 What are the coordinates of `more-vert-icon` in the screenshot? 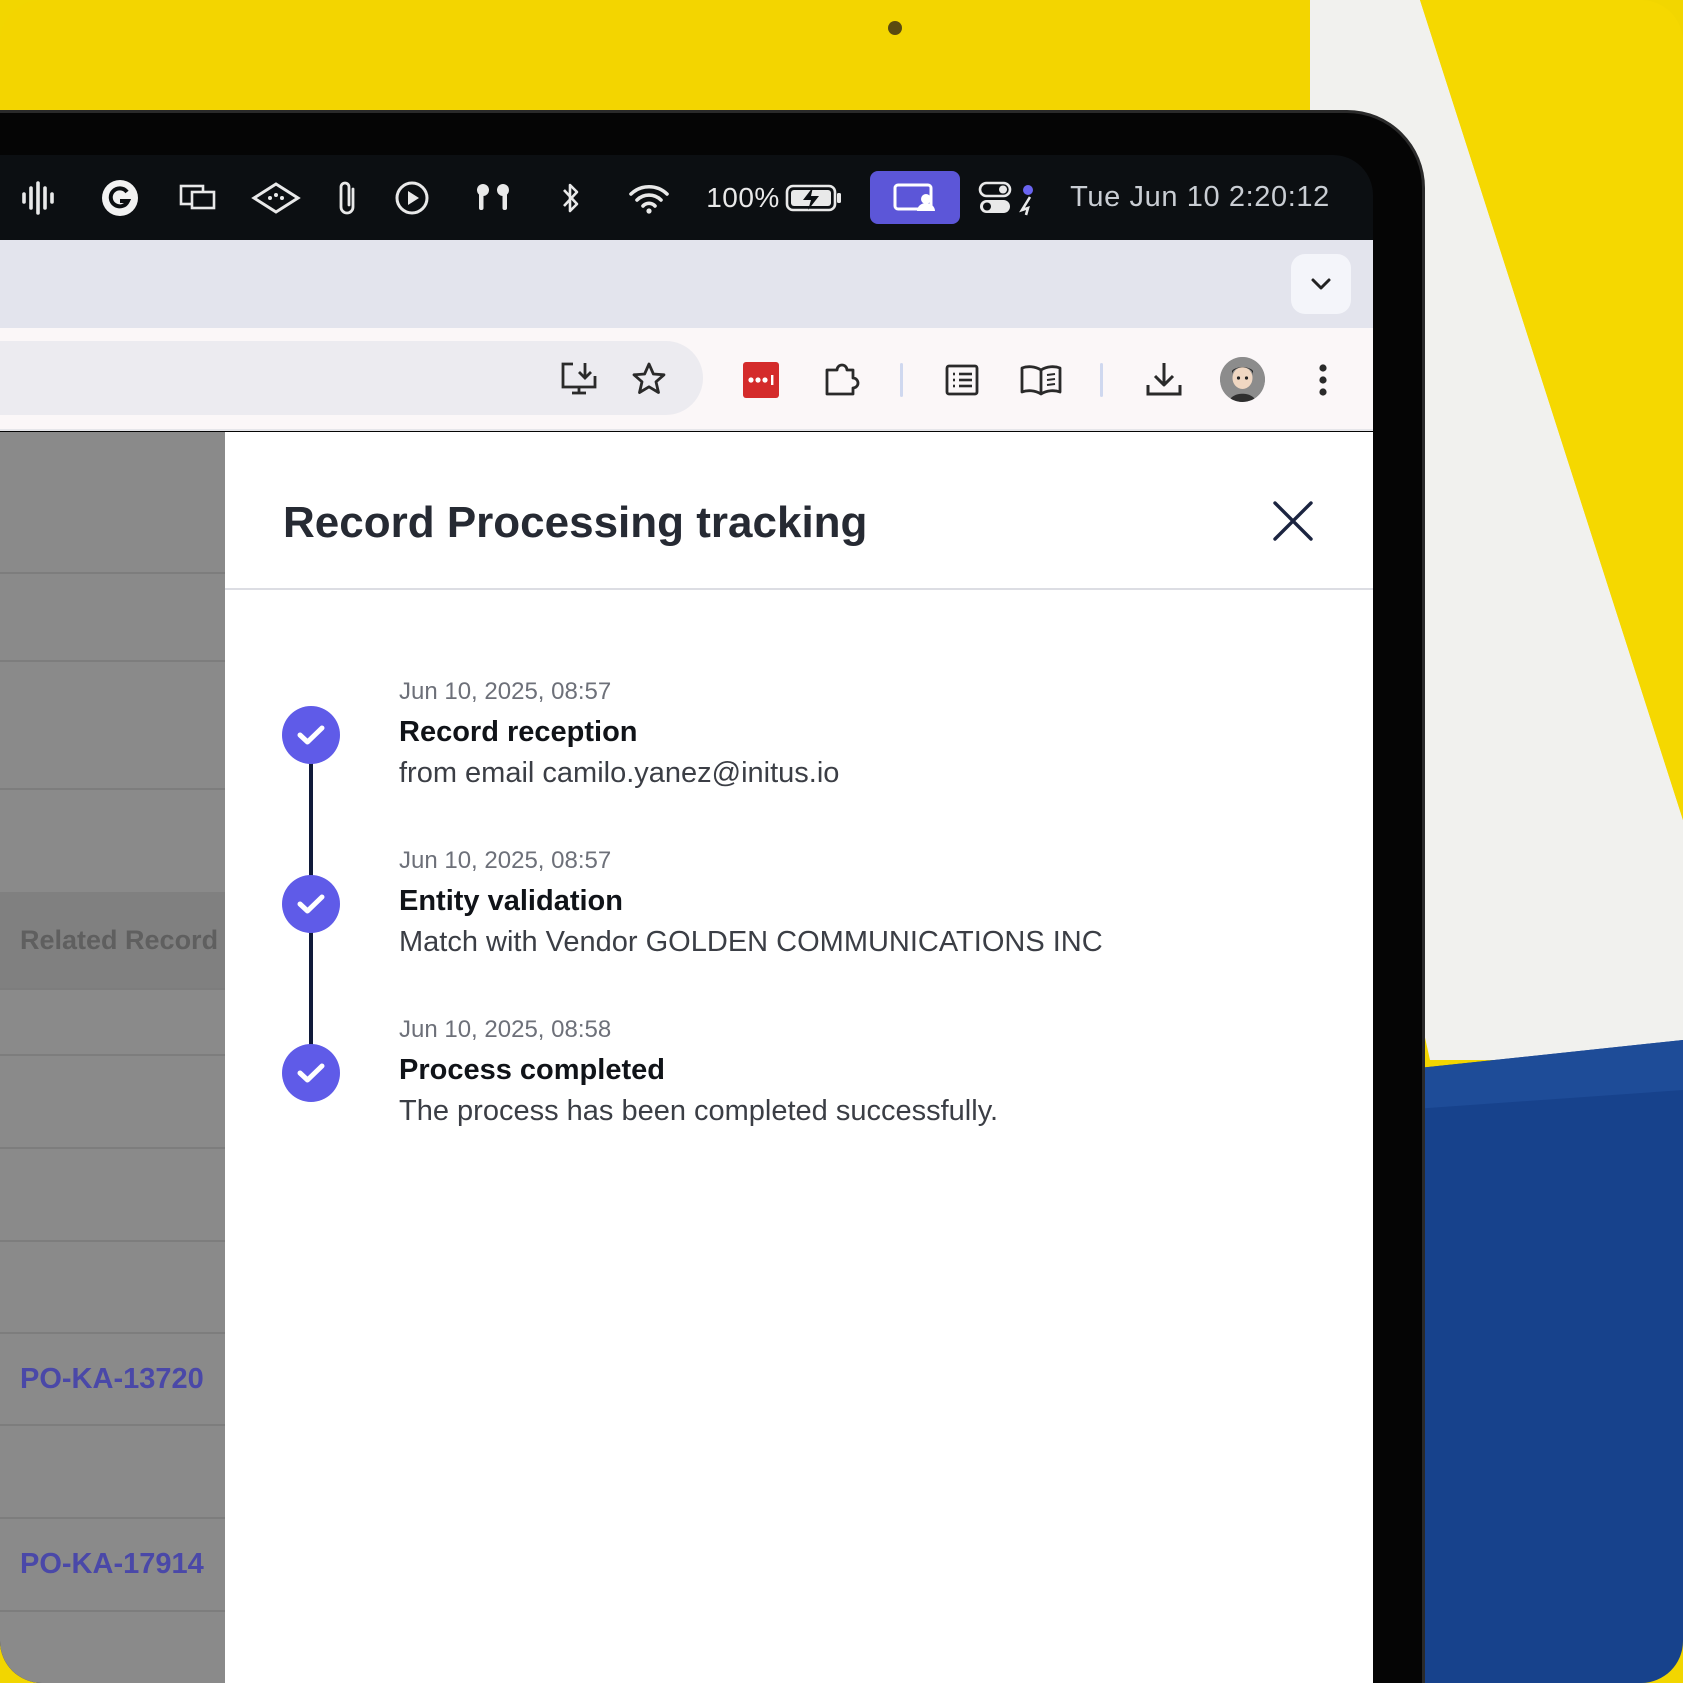 It's located at (1323, 380).